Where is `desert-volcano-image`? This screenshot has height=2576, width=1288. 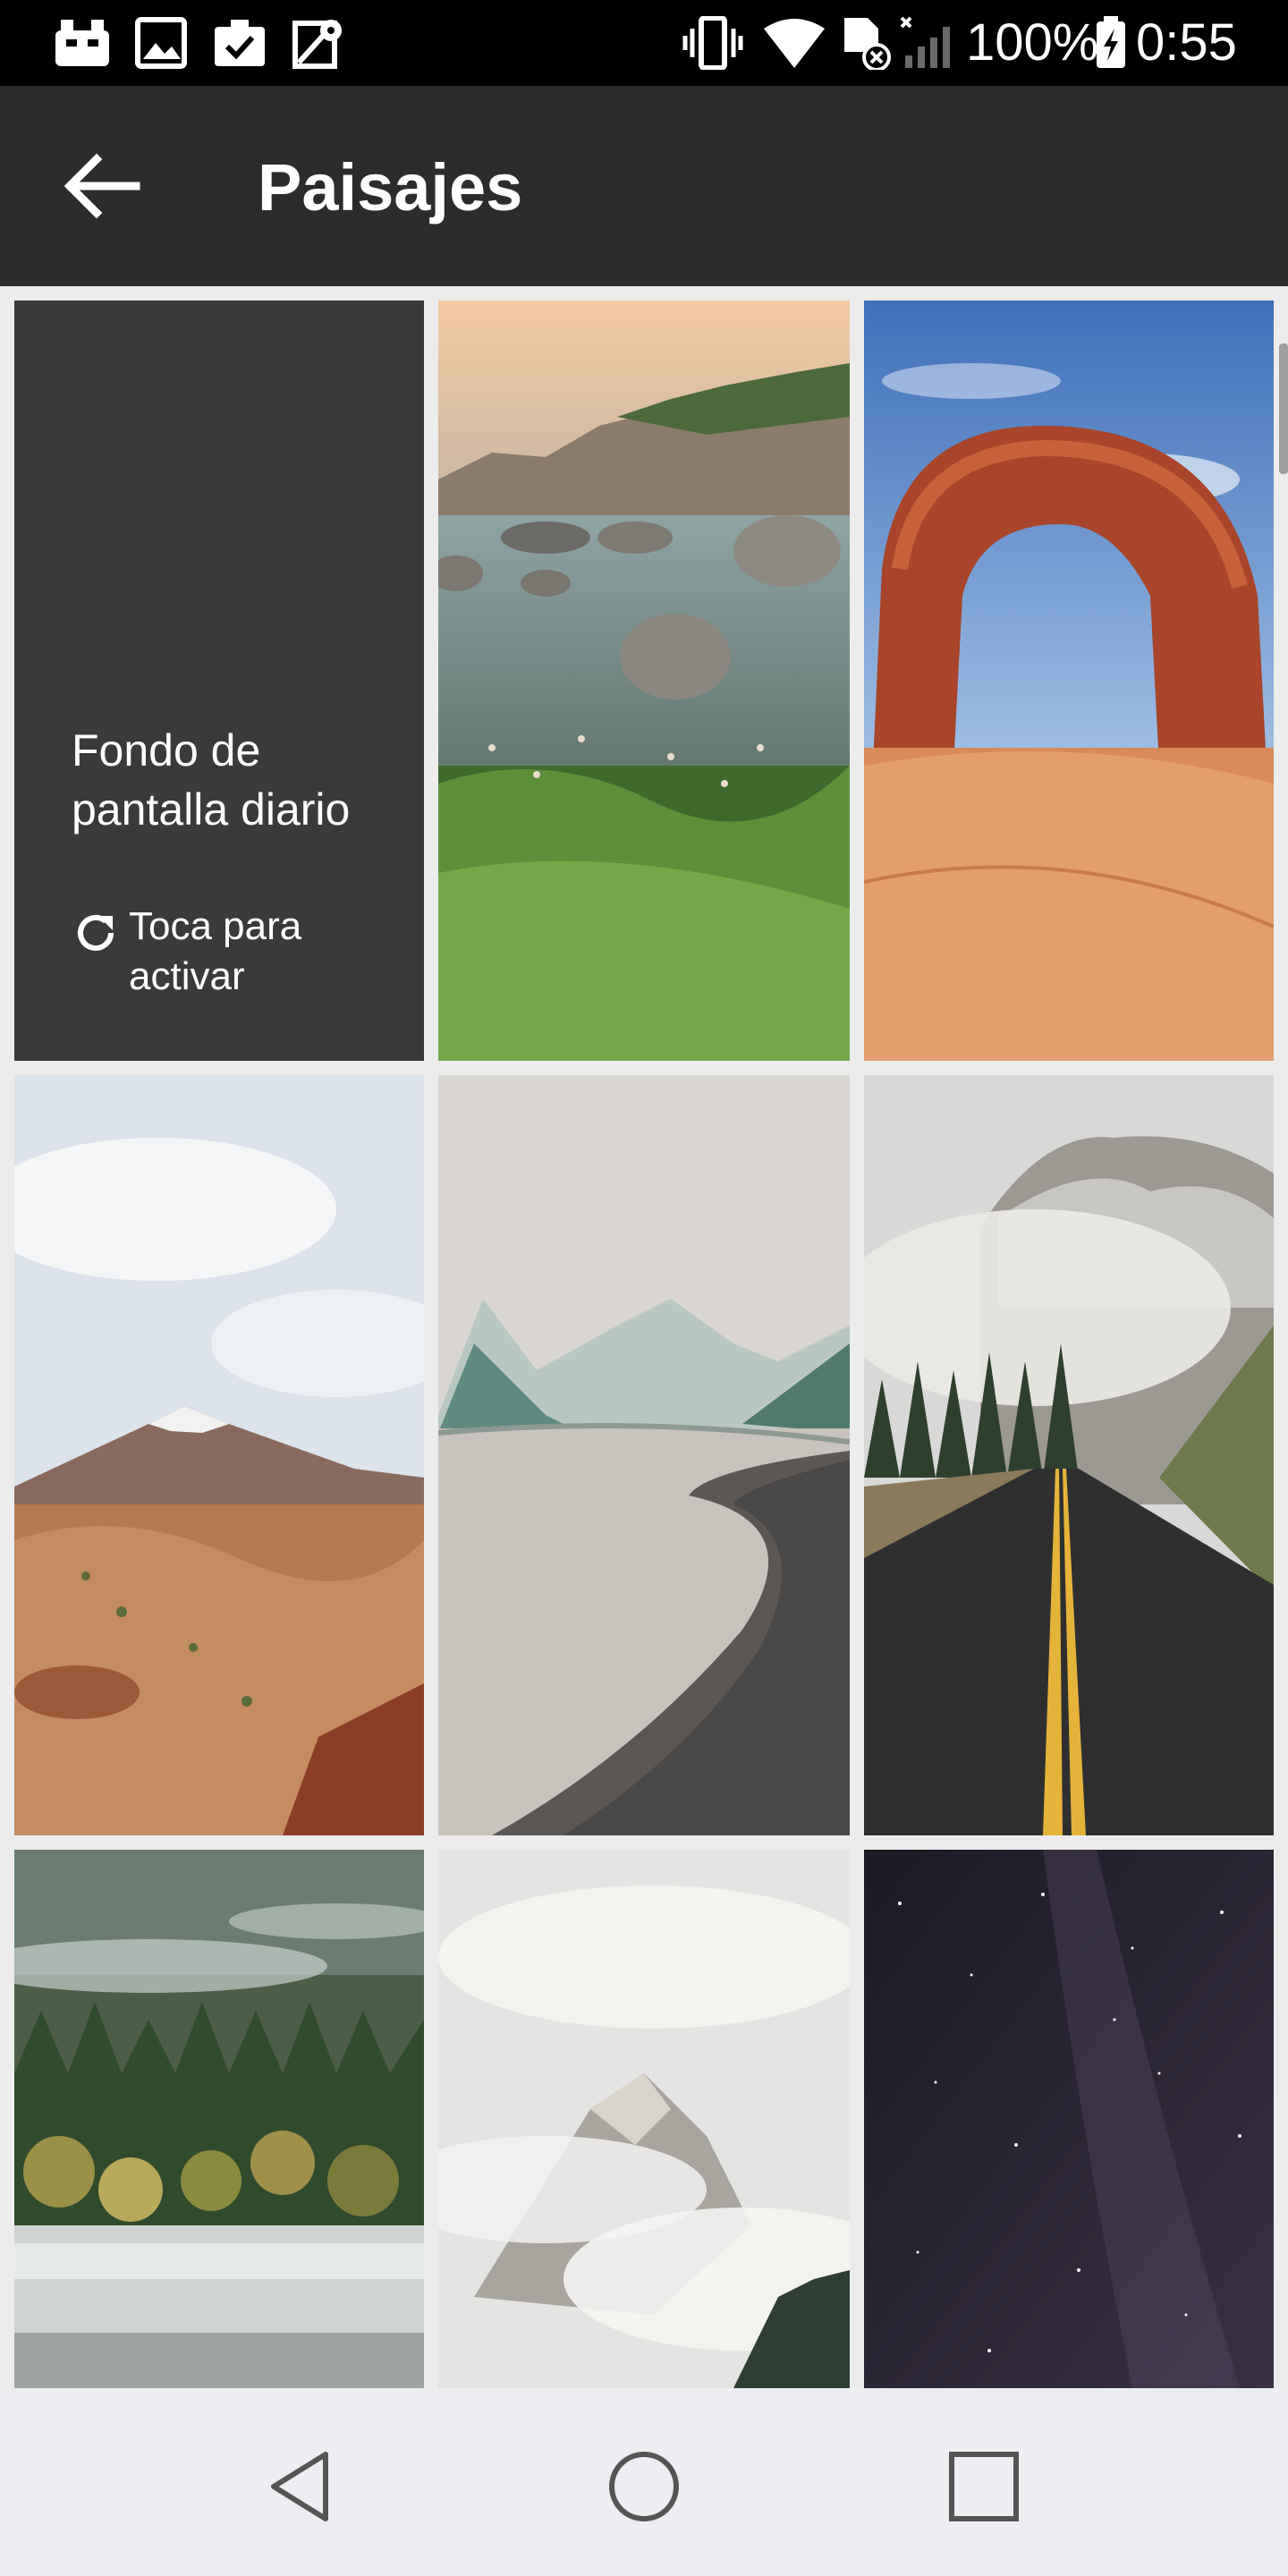
desert-volcano-image is located at coordinates (219, 1455).